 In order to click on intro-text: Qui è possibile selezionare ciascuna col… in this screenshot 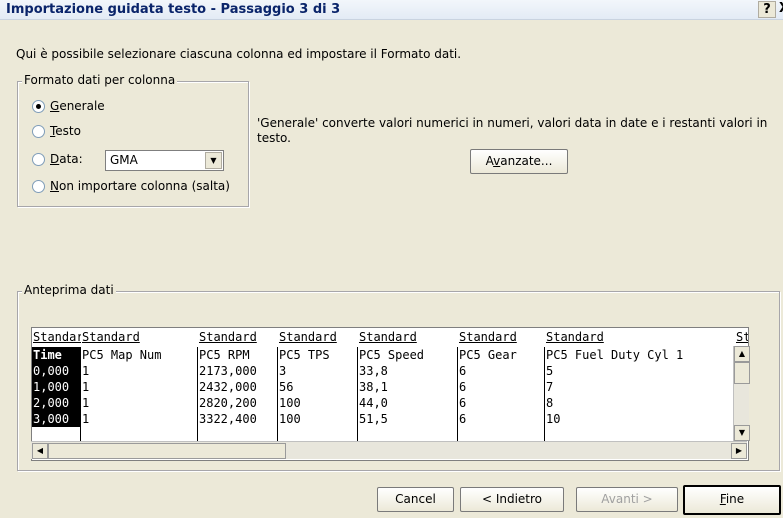, I will do `click(239, 54)`.